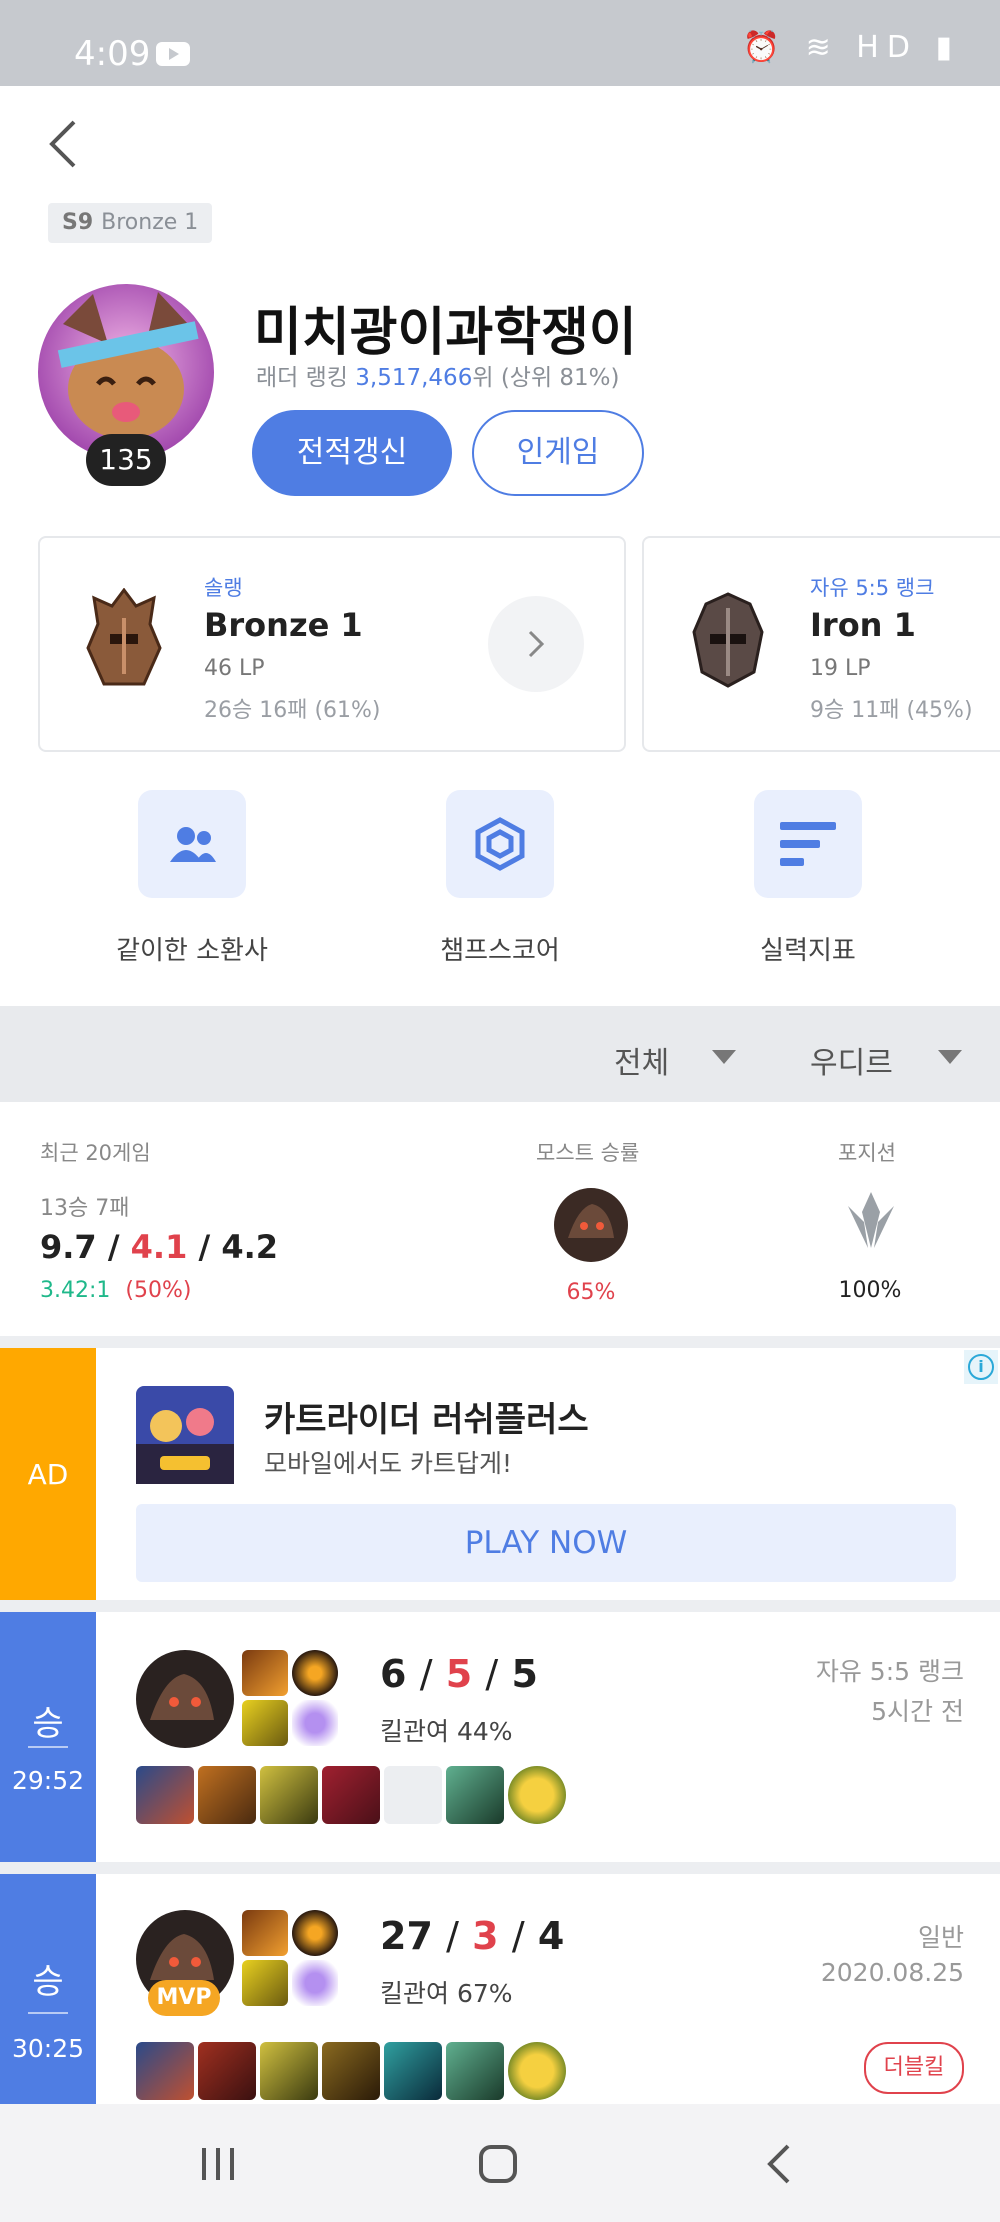 Image resolution: width=1000 pixels, height=2222 pixels. I want to click on status-time: 4:09, so click(112, 54).